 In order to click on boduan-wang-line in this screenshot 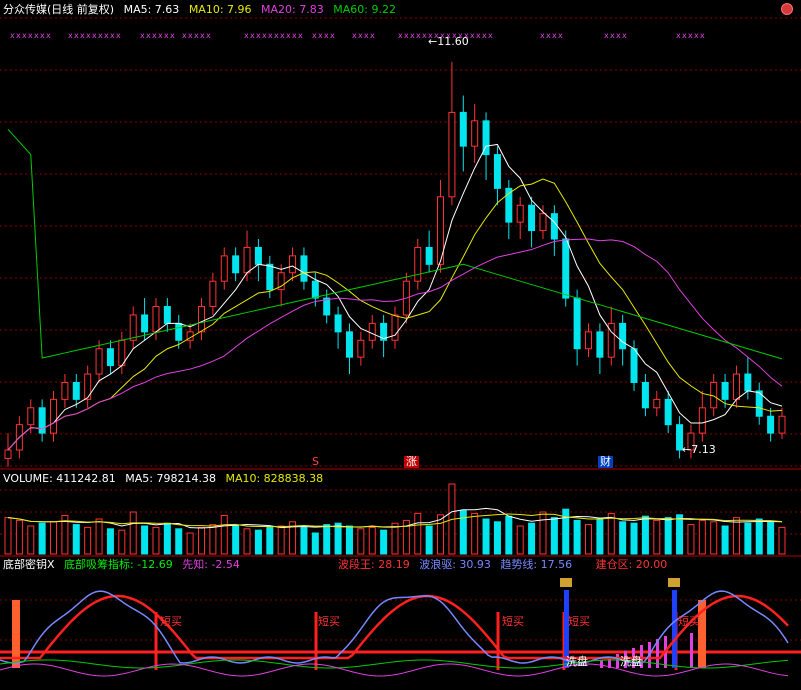, I will do `click(394, 627)`.